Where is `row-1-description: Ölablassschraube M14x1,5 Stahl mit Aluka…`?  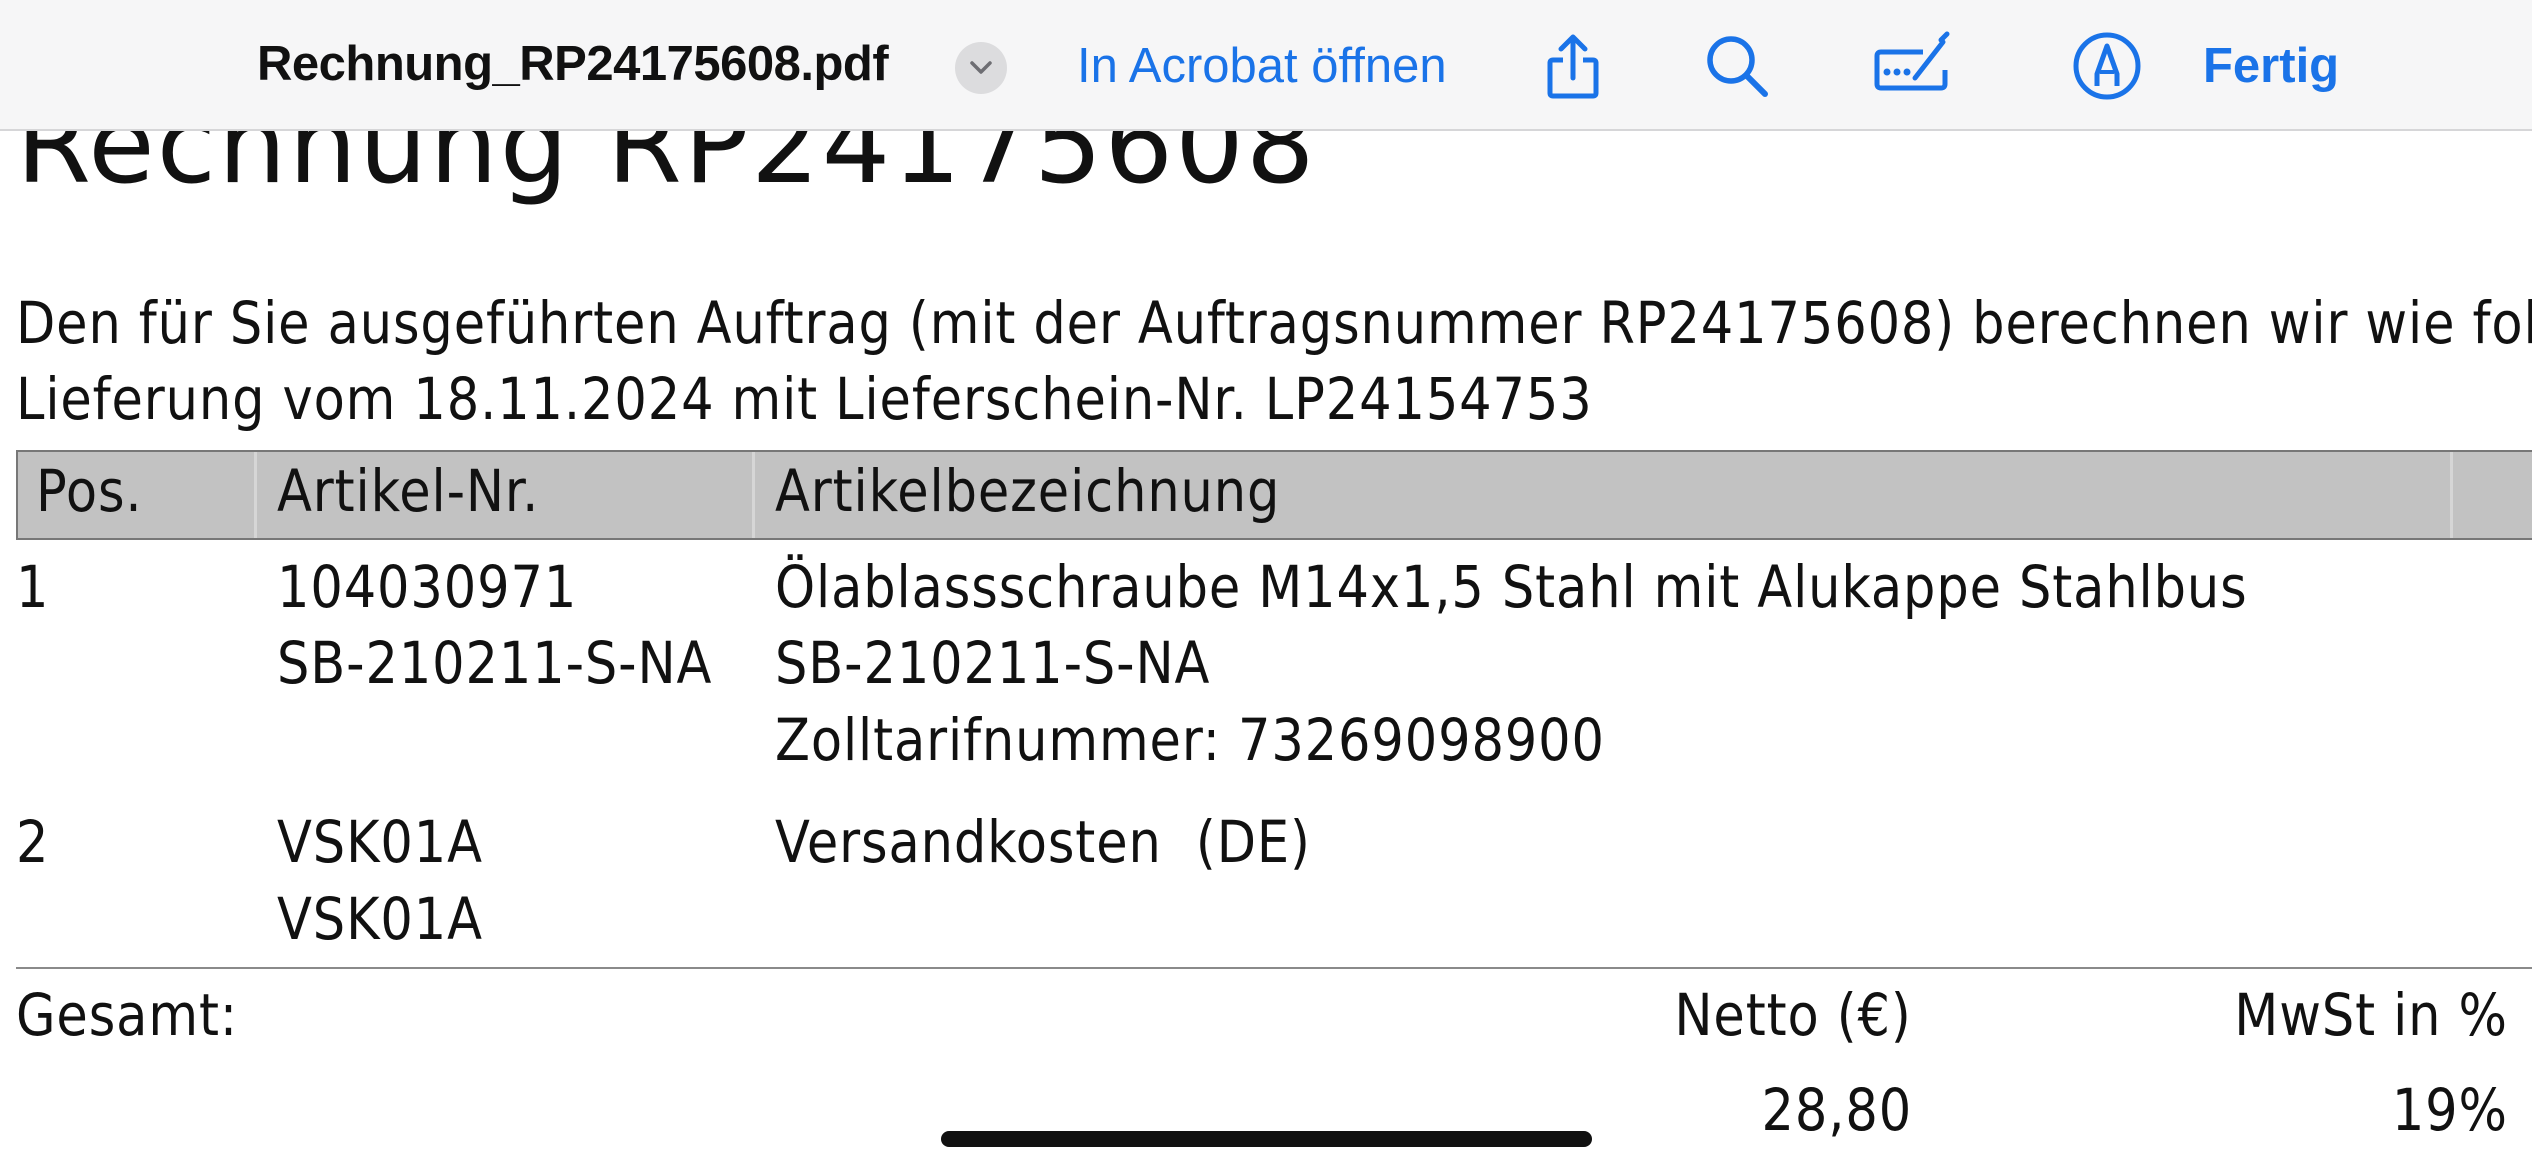
row-1-description: Ölablassschraube M14x1,5 Stahl mit Aluka… is located at coordinates (1511, 587).